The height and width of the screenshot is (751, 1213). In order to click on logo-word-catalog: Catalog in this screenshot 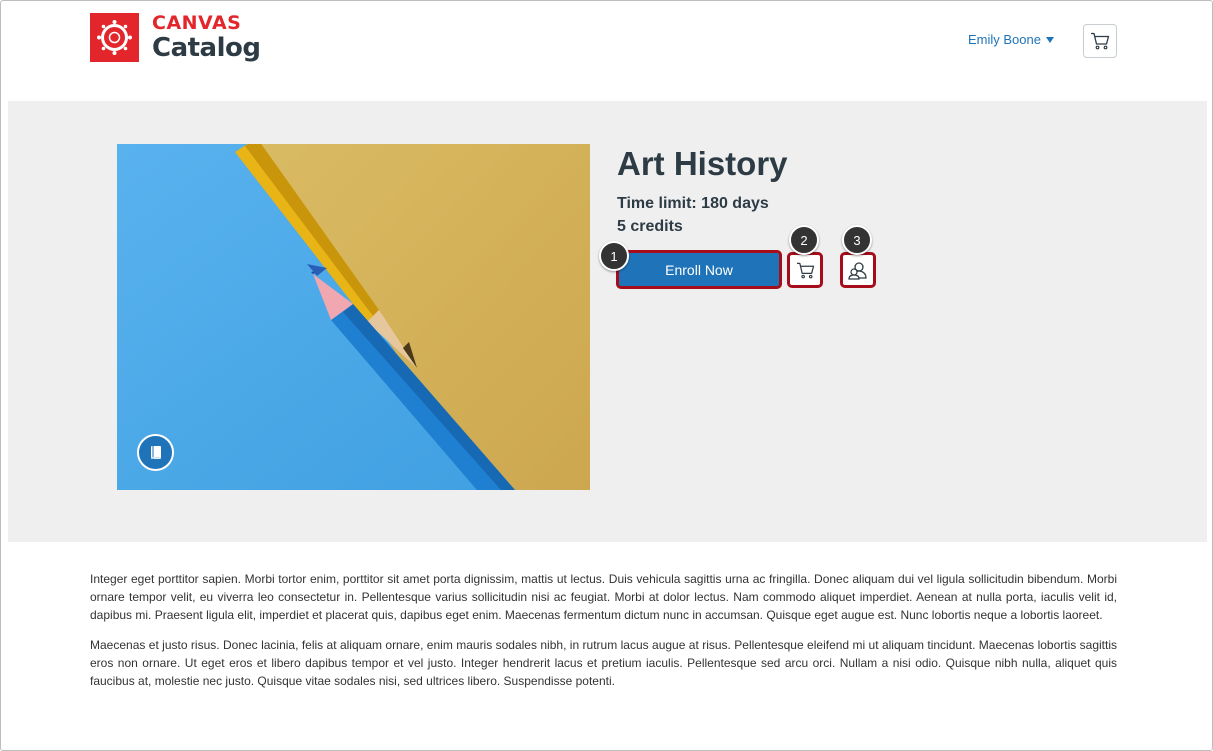, I will do `click(206, 48)`.